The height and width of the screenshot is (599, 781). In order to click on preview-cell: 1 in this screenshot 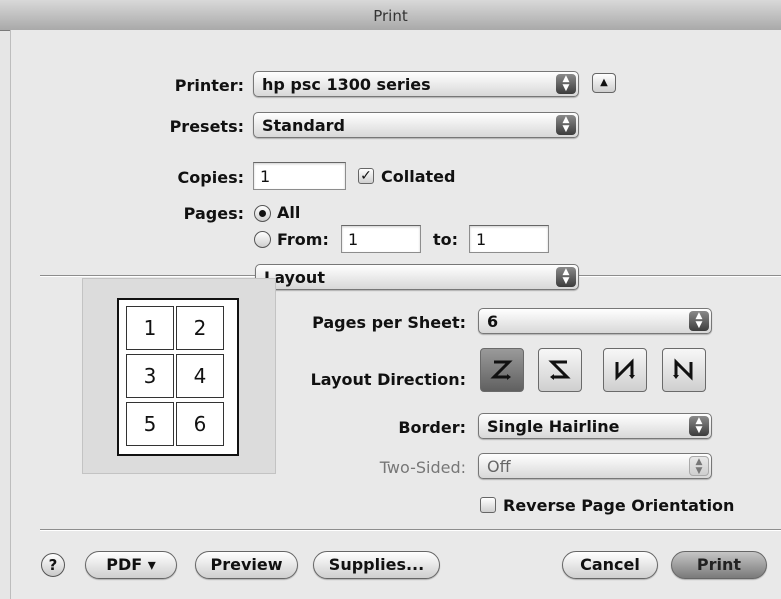, I will do `click(150, 328)`.